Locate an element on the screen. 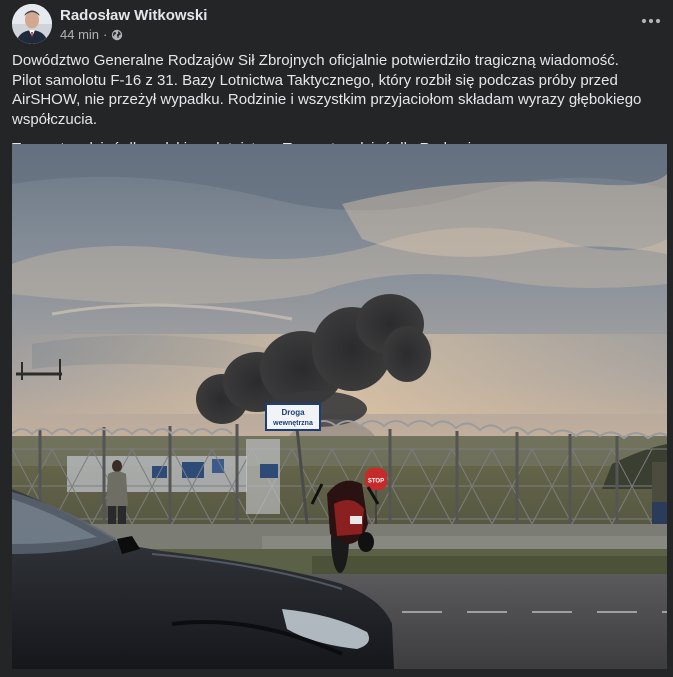 The width and height of the screenshot is (673, 677). ellipsis-icon is located at coordinates (651, 21).